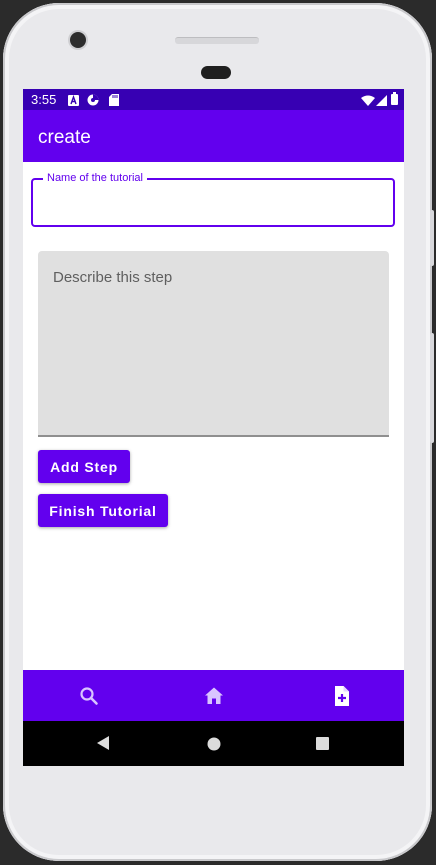 This screenshot has height=865, width=436. Describe the element at coordinates (368, 102) in the screenshot. I see `wifi-icon` at that location.